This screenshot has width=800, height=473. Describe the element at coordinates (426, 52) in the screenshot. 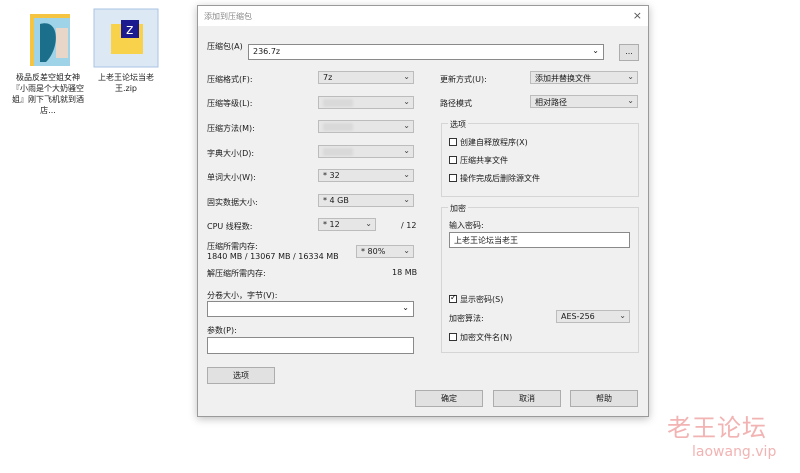

I see `archive-path-combo: 236.7z ⌄` at that location.